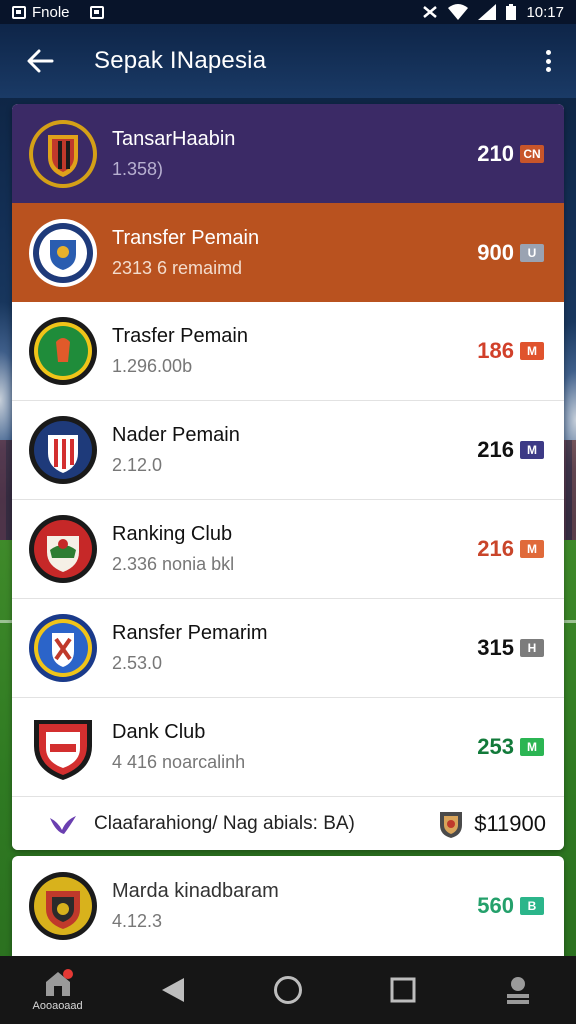 This screenshot has height=1024, width=576. I want to click on more-options-button, so click(548, 61).